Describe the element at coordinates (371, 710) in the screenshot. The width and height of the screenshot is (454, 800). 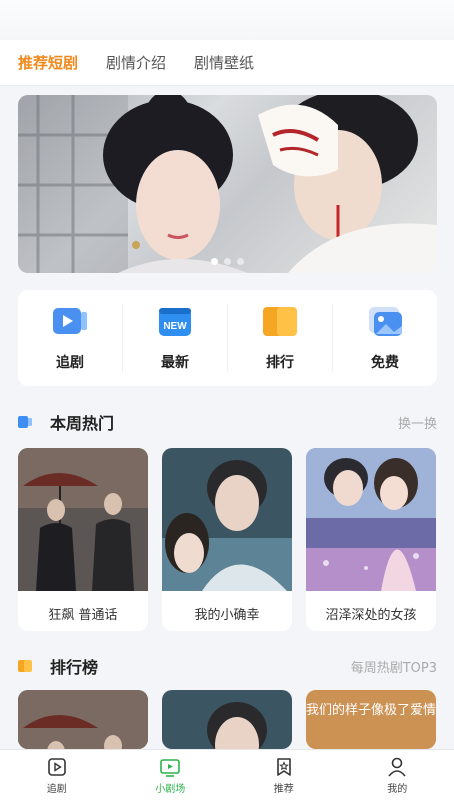
I see `poster-title-text: 我们的样子像极了爱情` at that location.